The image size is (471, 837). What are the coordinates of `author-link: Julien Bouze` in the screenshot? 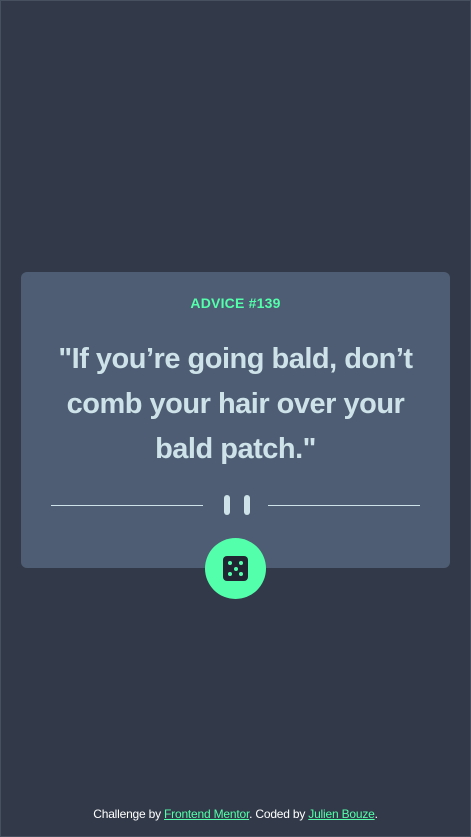 It's located at (341, 814).